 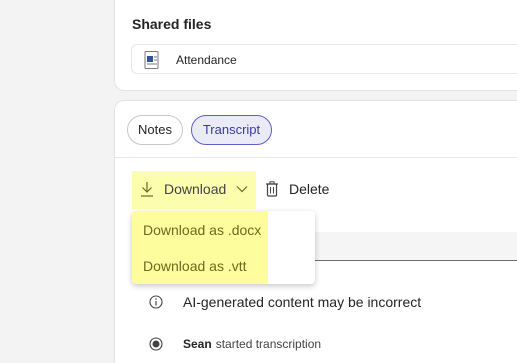 I want to click on download-button-label: Download, so click(x=195, y=189).